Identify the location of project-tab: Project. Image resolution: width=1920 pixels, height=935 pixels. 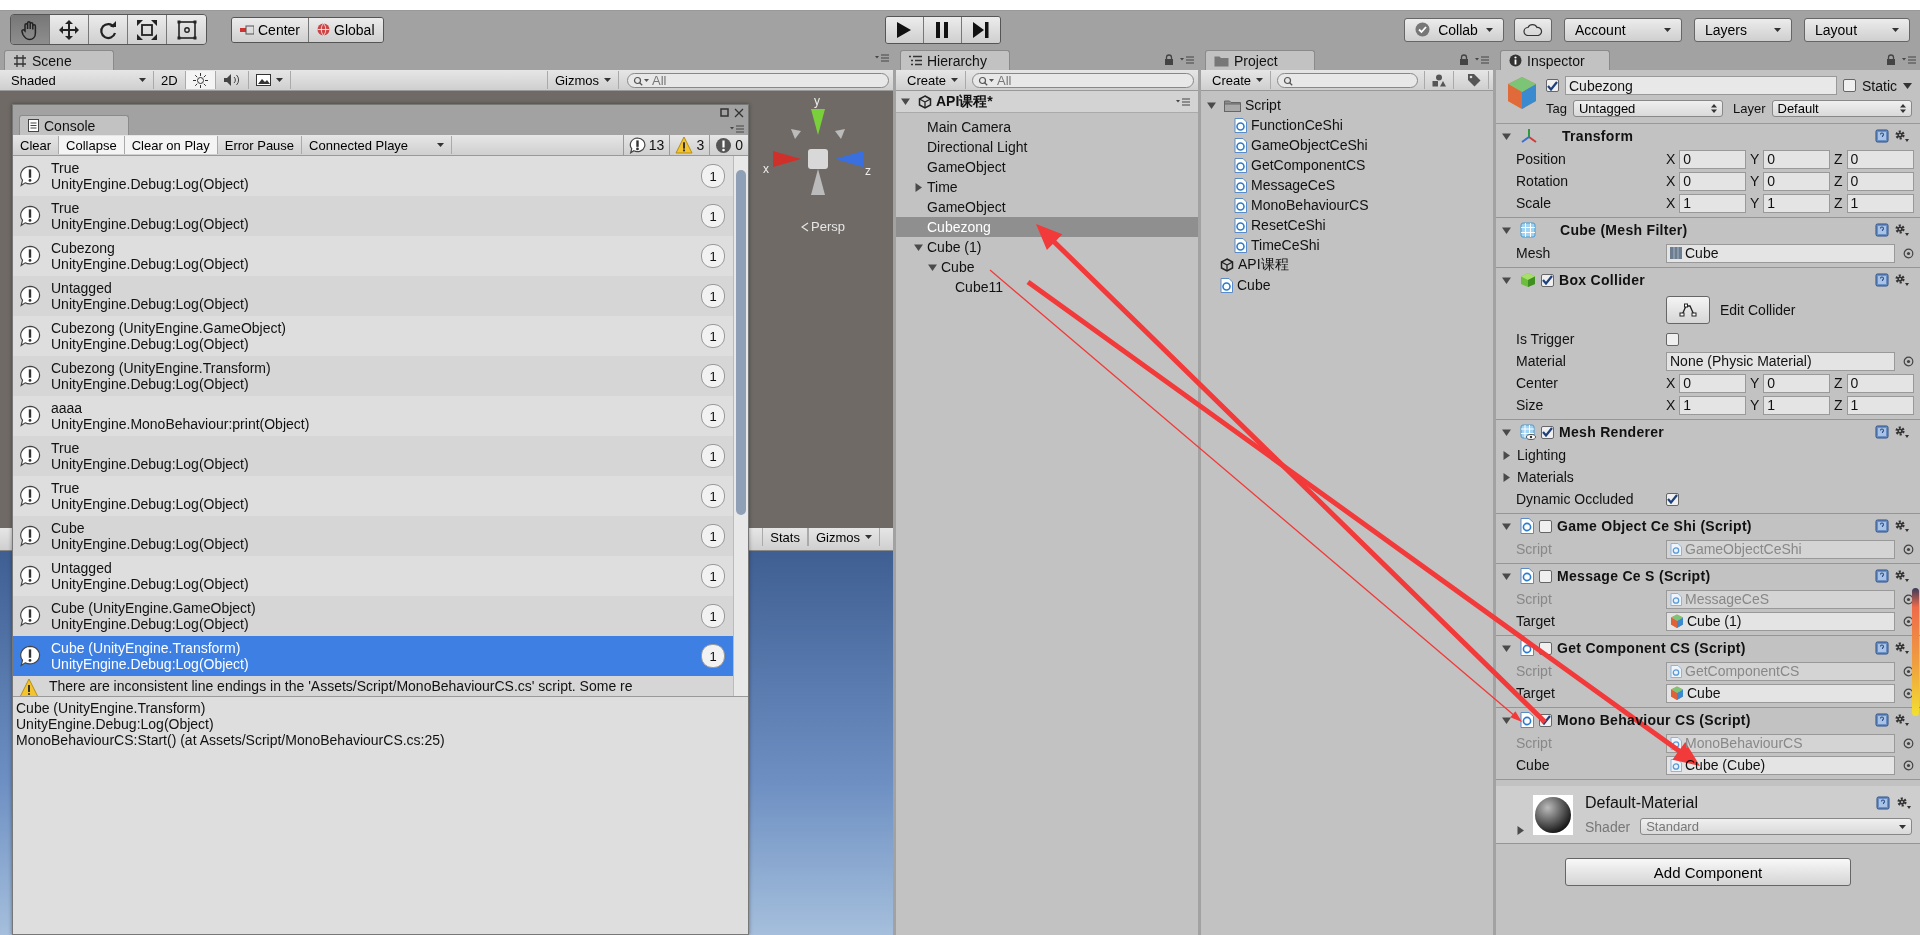
(1260, 60).